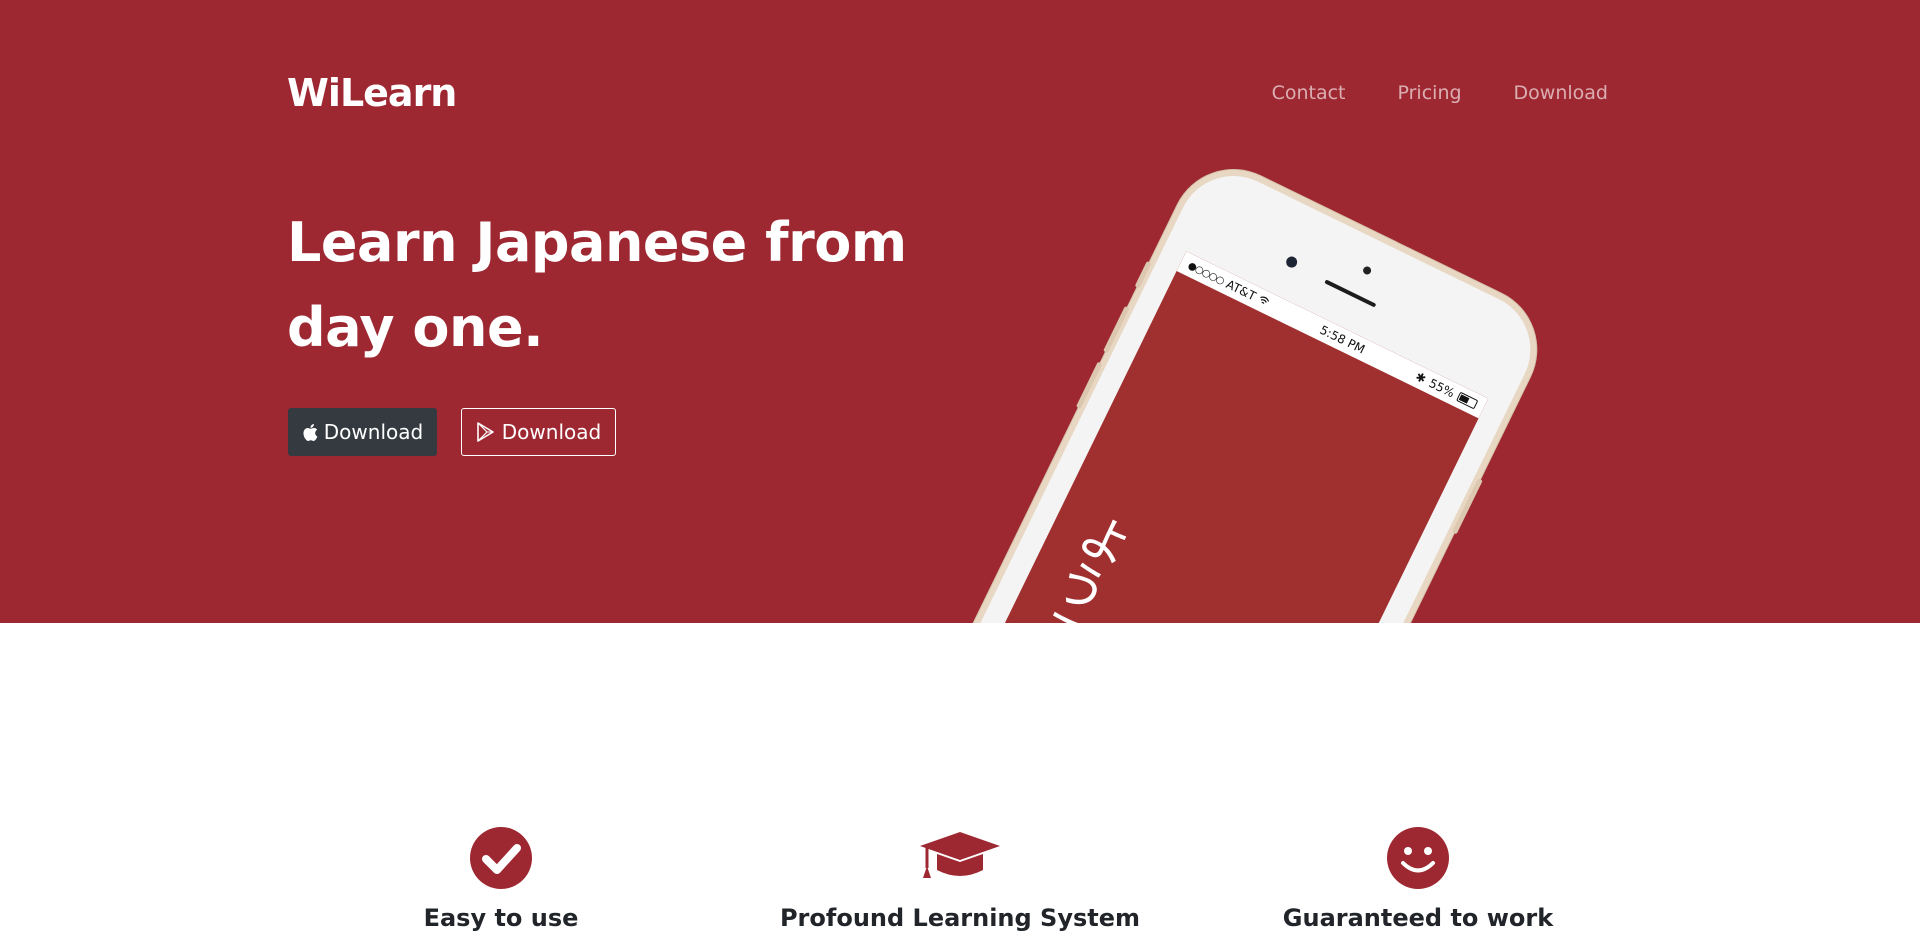  I want to click on hero-headline: Learn Japanese from day one., so click(597, 285).